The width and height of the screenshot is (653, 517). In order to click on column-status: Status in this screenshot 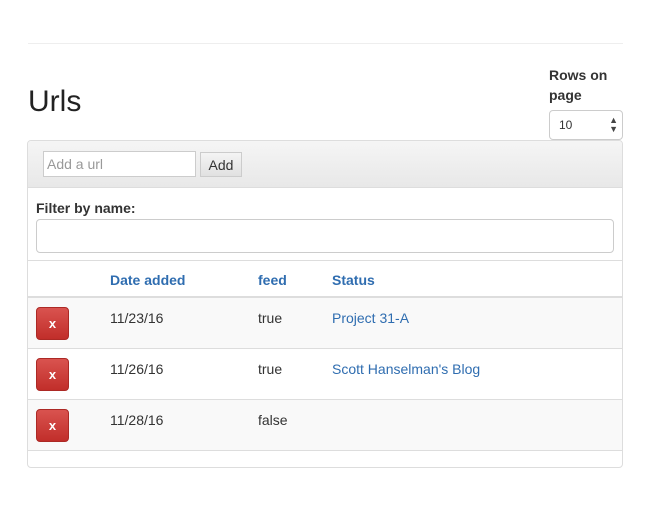, I will do `click(353, 280)`.